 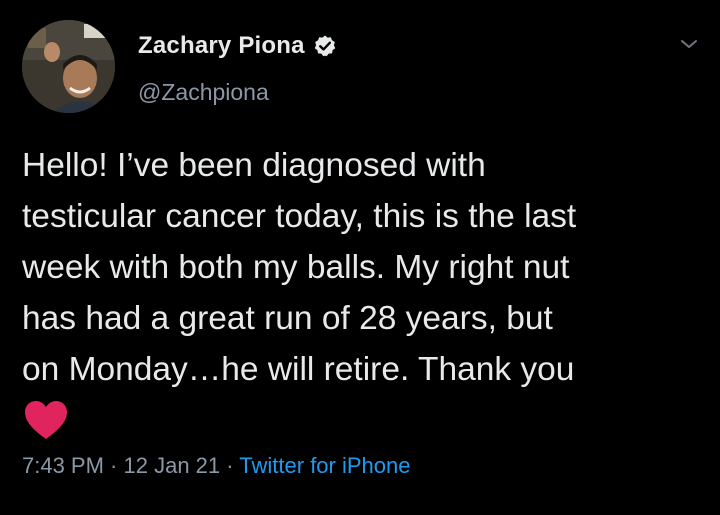 I want to click on verified-badge-icon, so click(x=325, y=46).